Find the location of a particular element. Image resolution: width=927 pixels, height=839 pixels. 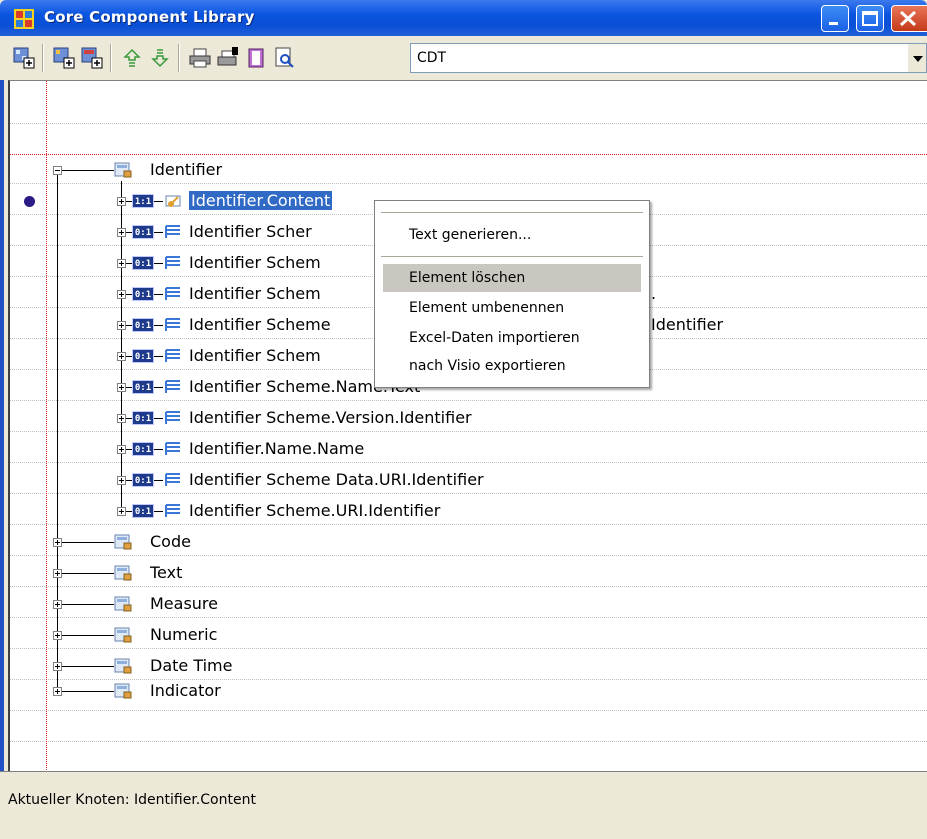

app-icon is located at coordinates (24, 19).